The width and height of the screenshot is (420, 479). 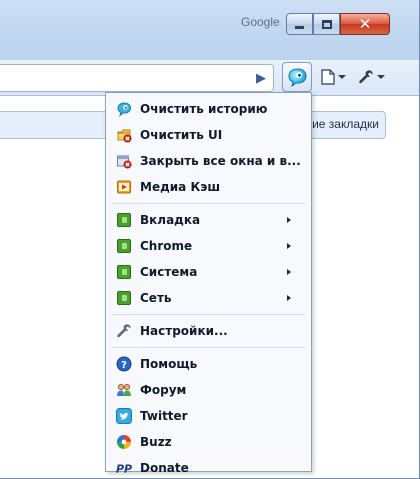 I want to click on maximize-icon, so click(x=326, y=24).